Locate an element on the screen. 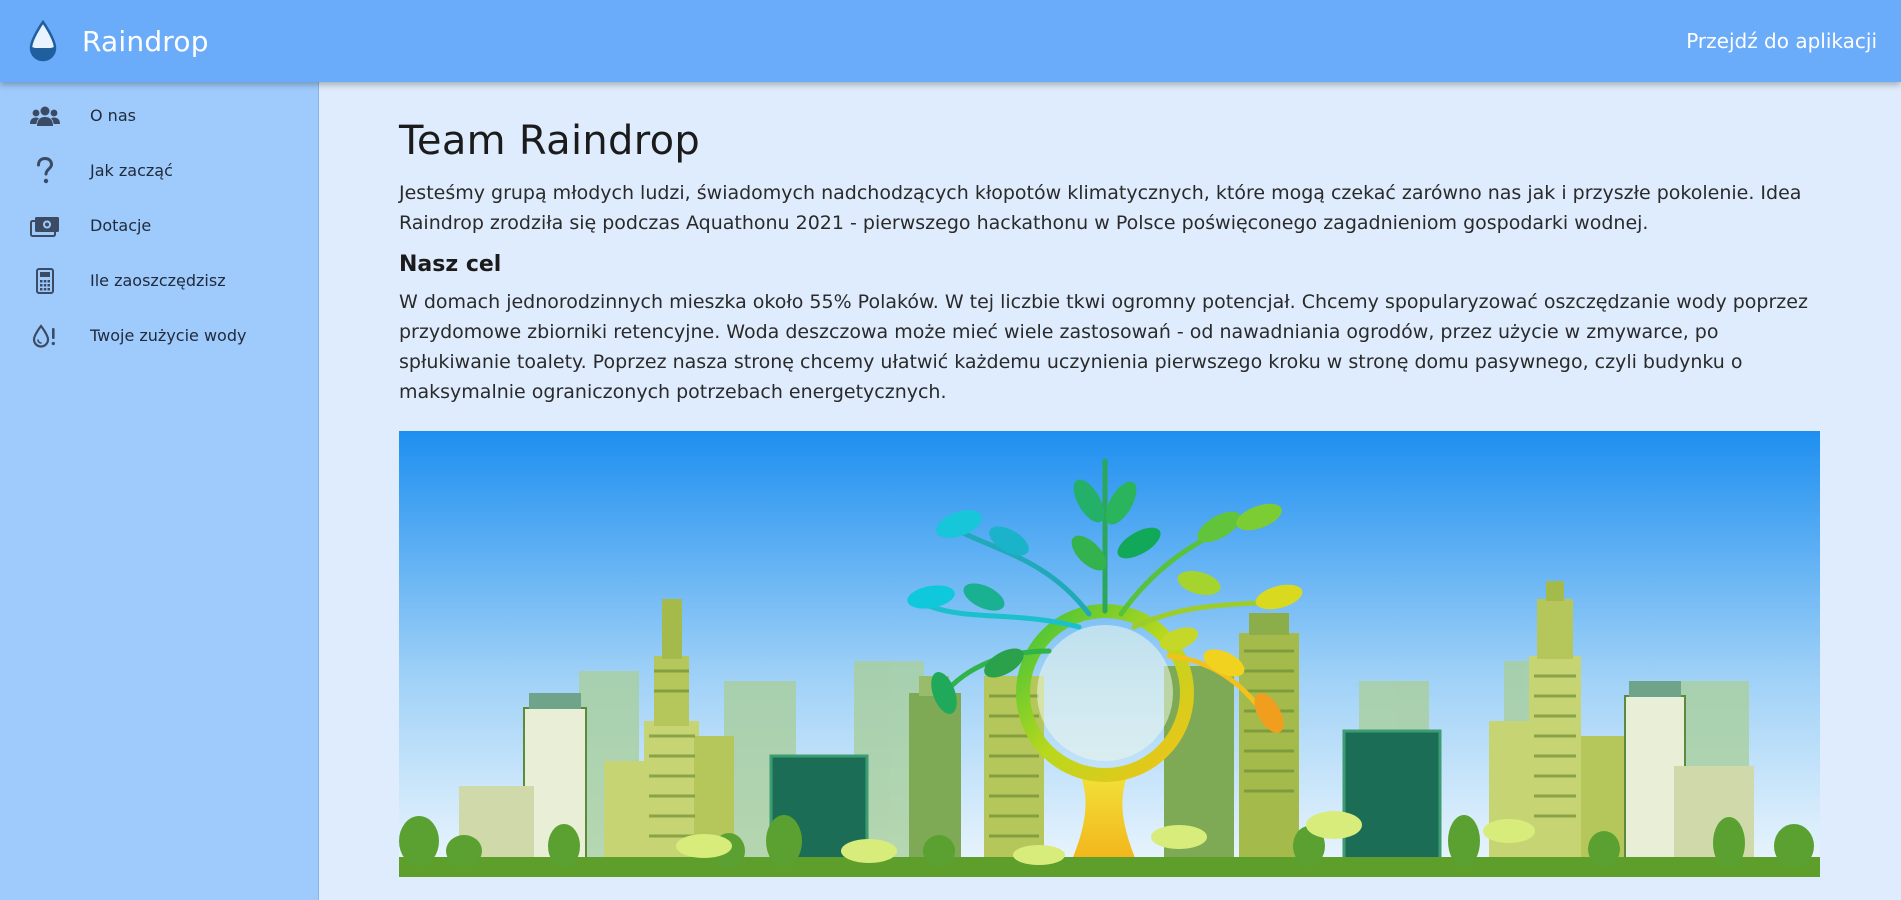  sidebar-item-getting-started: Jak zacząć is located at coordinates (159, 170).